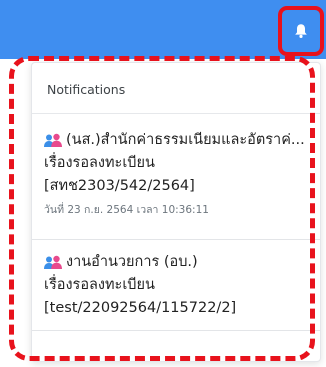  I want to click on notification-time: วันที่ 23 ก.ย. 2564 เวลา 10:36:11, so click(126, 210).